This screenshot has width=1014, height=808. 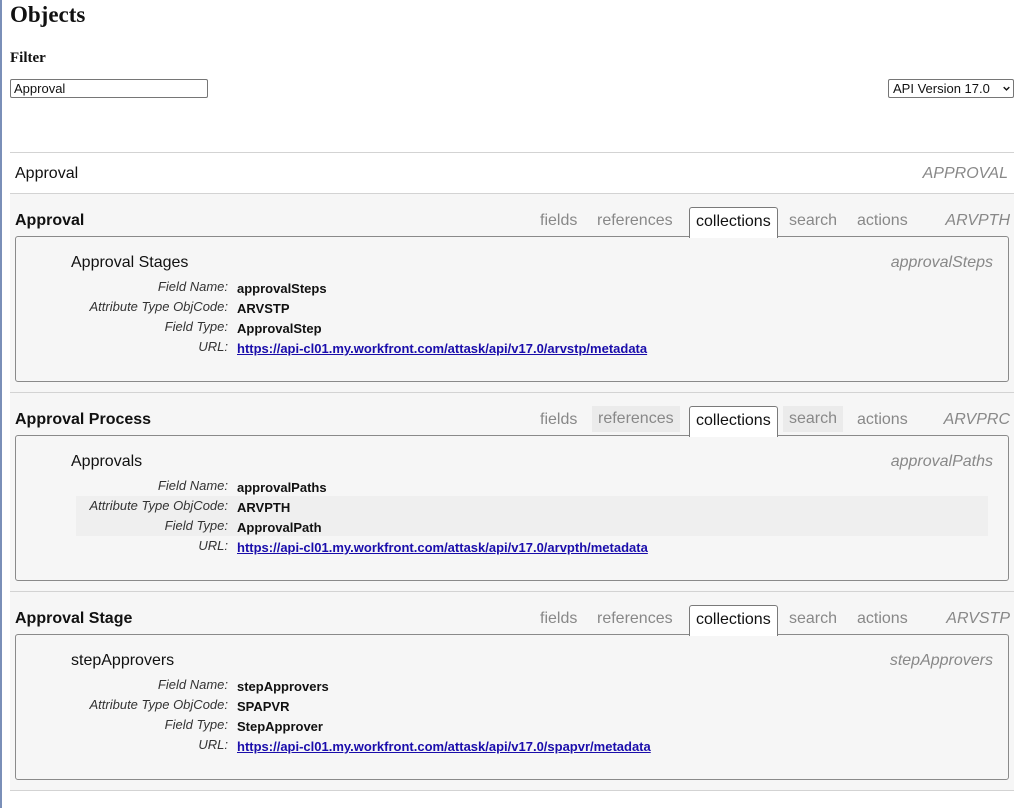 What do you see at coordinates (978, 618) in the screenshot?
I see `entity-code: ARVSTP` at bounding box center [978, 618].